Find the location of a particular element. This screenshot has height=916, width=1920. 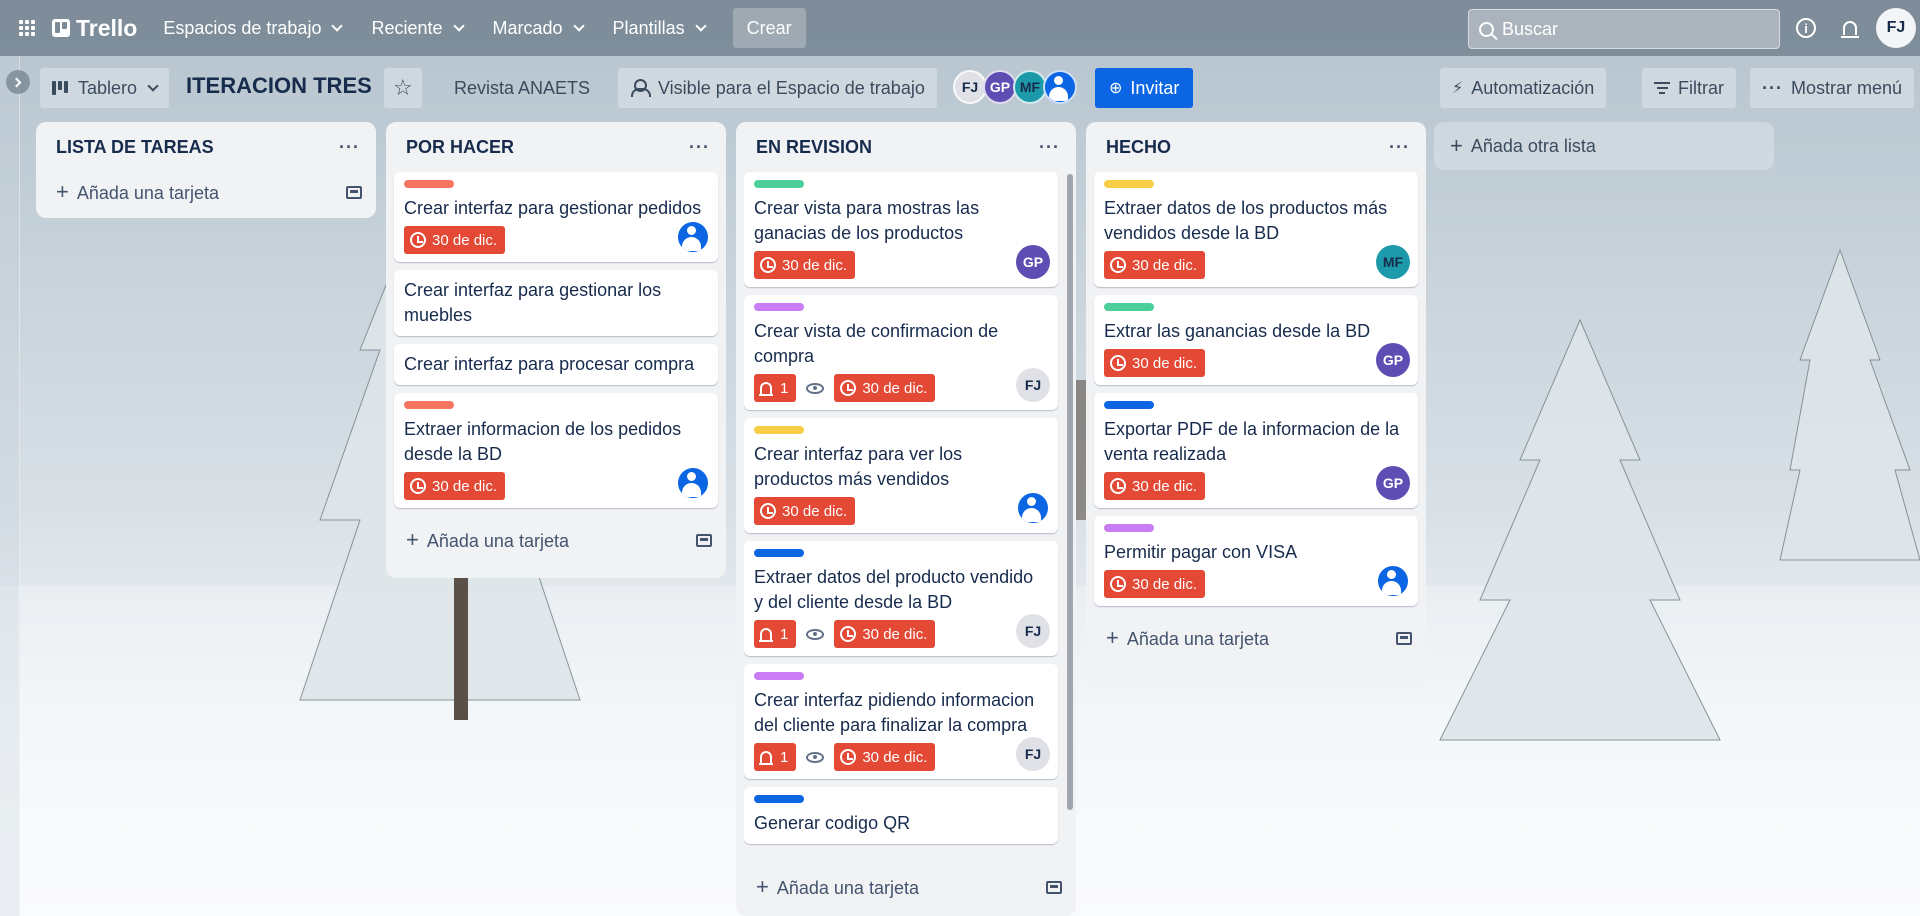

notifications-button is located at coordinates (1850, 28).